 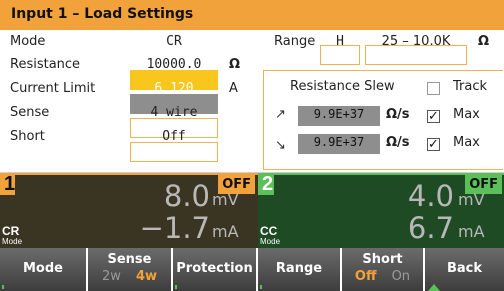 I want to click on fall-arrow-icon: ↘, so click(x=280, y=144).